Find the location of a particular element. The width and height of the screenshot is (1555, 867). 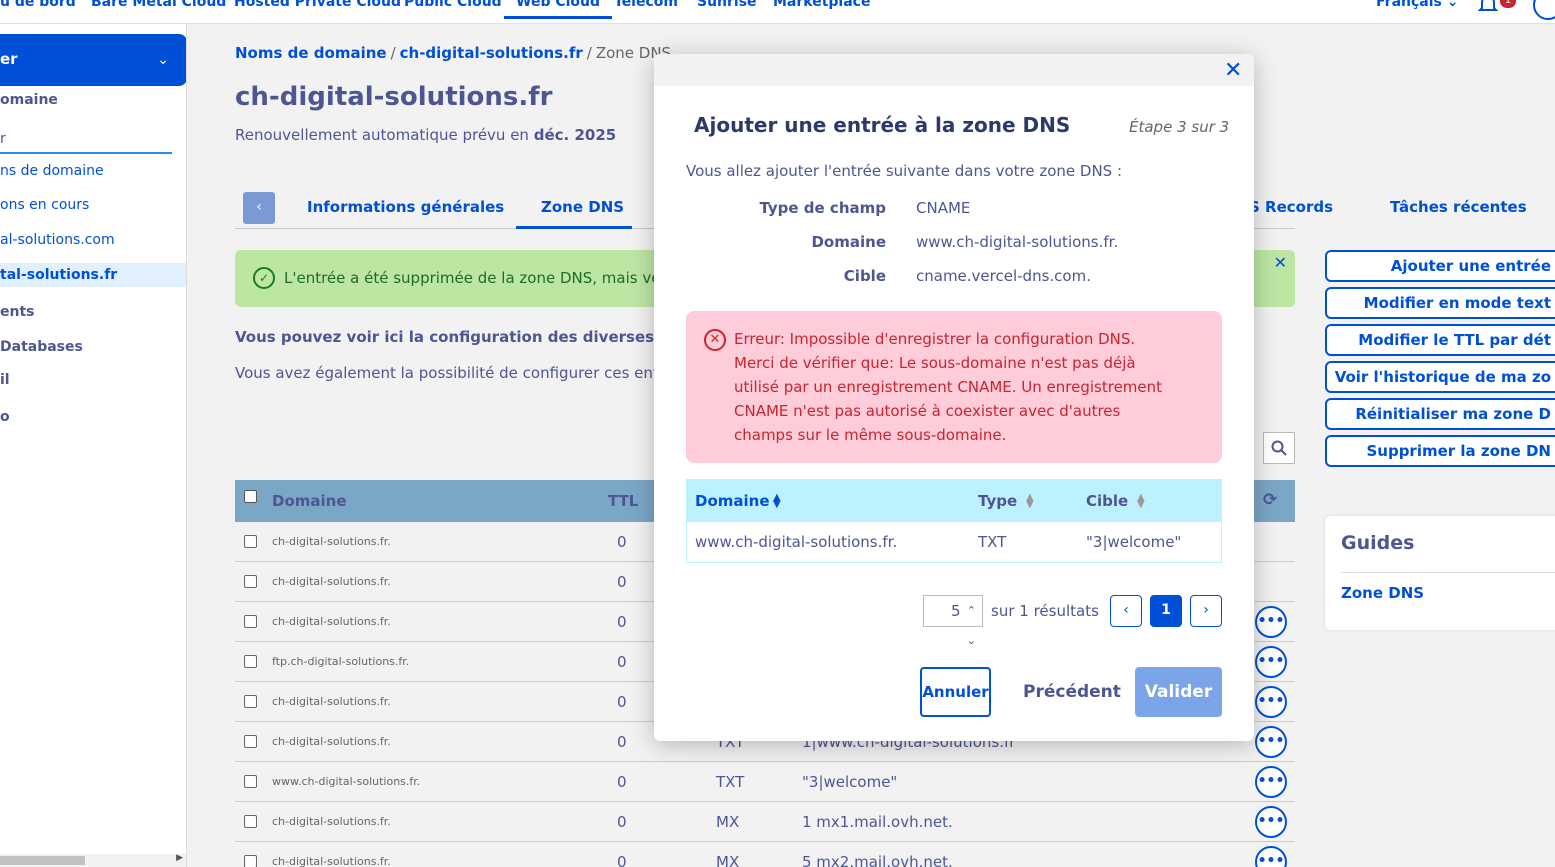

cancel-button: Annuler is located at coordinates (955, 692).